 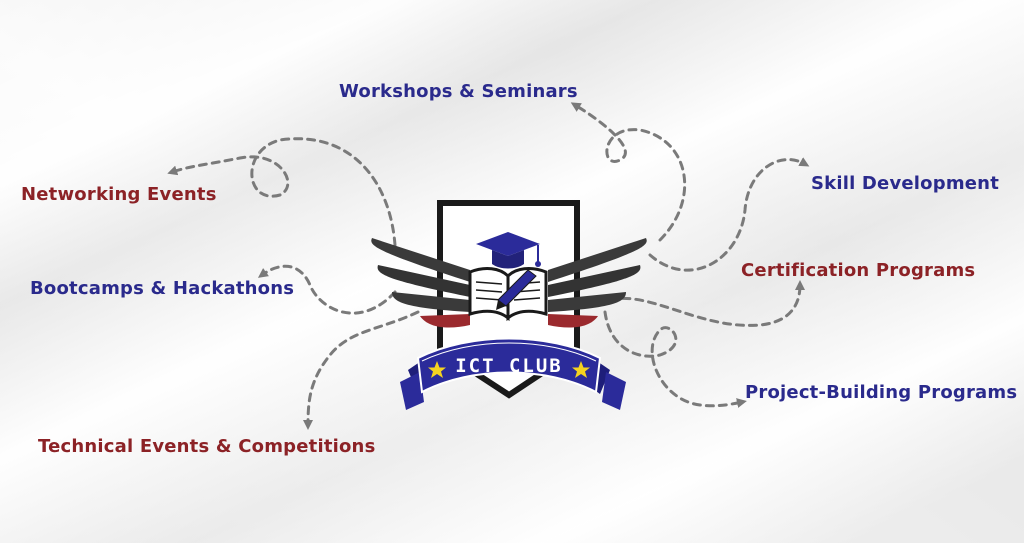 I want to click on ict-club-logo: ICT CLUB, so click(x=509, y=305).